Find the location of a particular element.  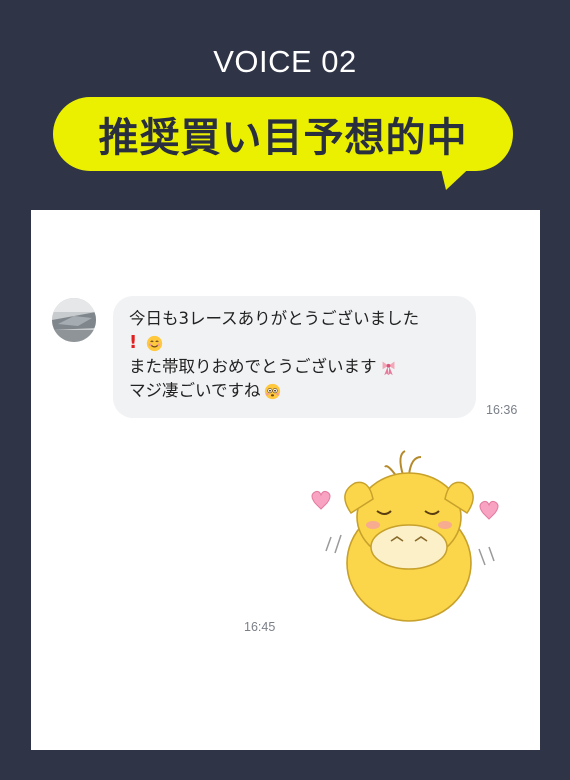

message-line-1: 今日も3レースありがとうございました is located at coordinates (295, 319).